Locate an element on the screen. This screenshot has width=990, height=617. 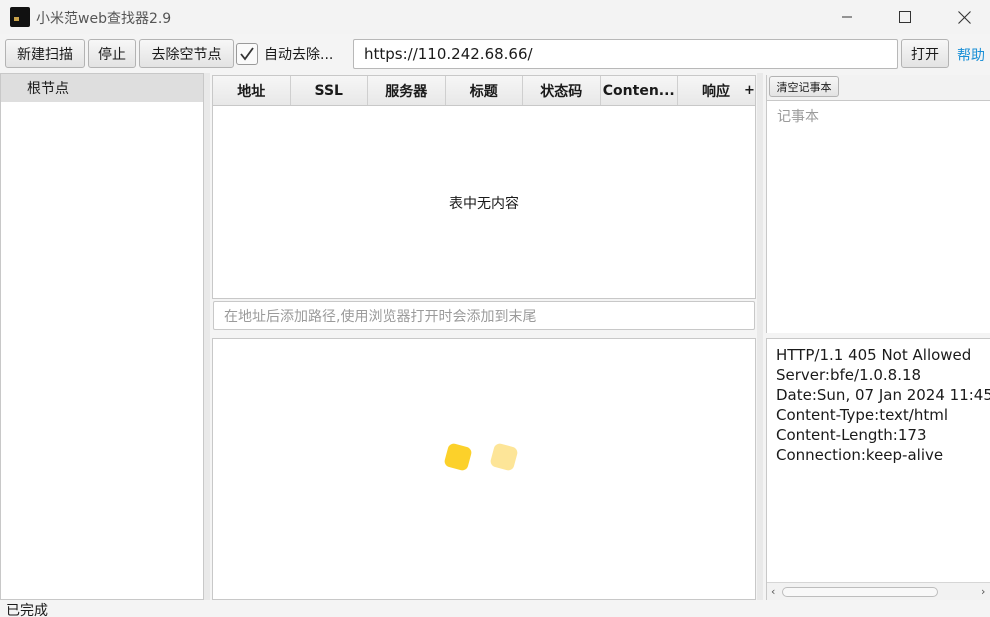
close-button is located at coordinates (962, 17).